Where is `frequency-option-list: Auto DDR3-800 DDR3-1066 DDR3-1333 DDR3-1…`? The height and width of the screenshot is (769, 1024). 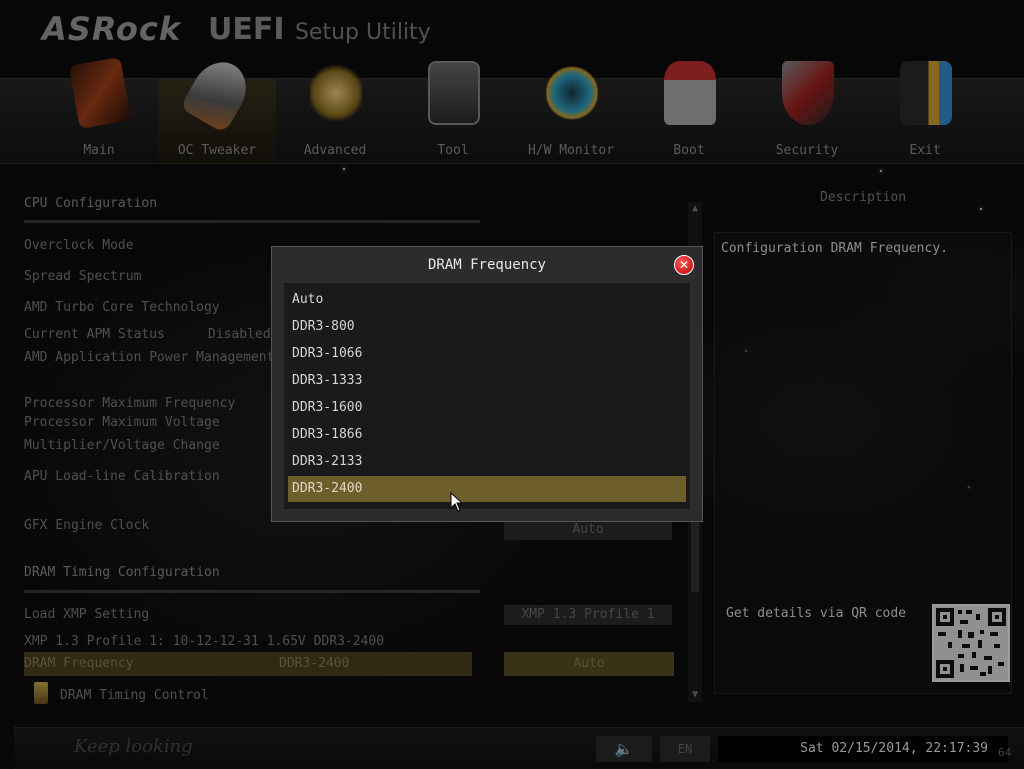
frequency-option-list: Auto DDR3-800 DDR3-1066 DDR3-1333 DDR3-1… is located at coordinates (487, 396).